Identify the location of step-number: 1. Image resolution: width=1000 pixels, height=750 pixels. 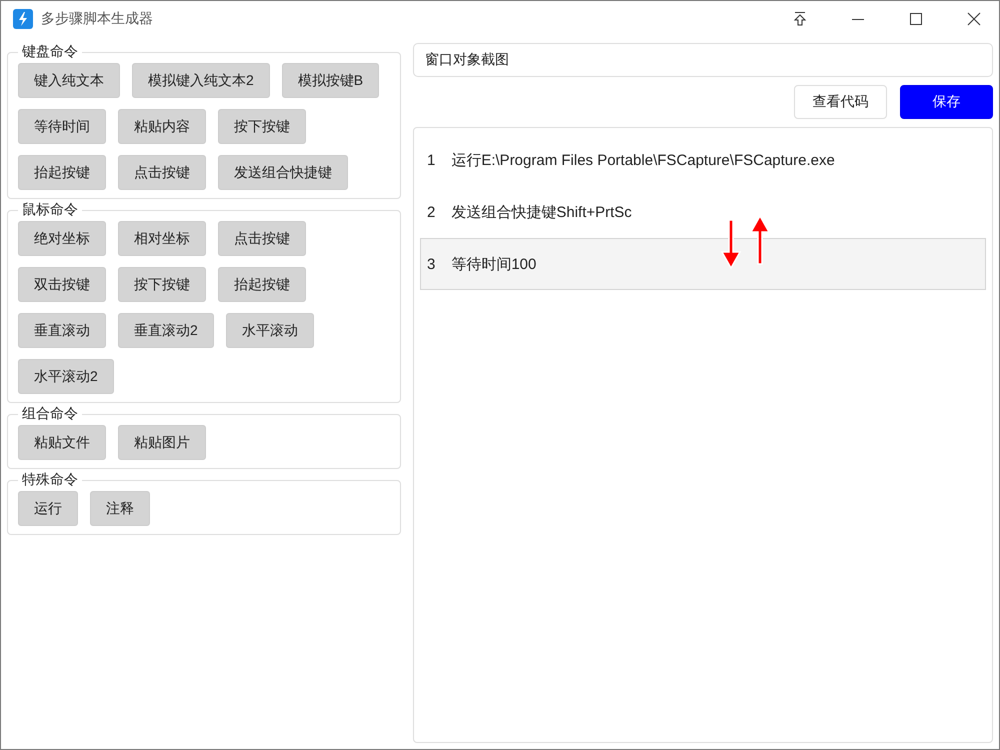
(431, 160).